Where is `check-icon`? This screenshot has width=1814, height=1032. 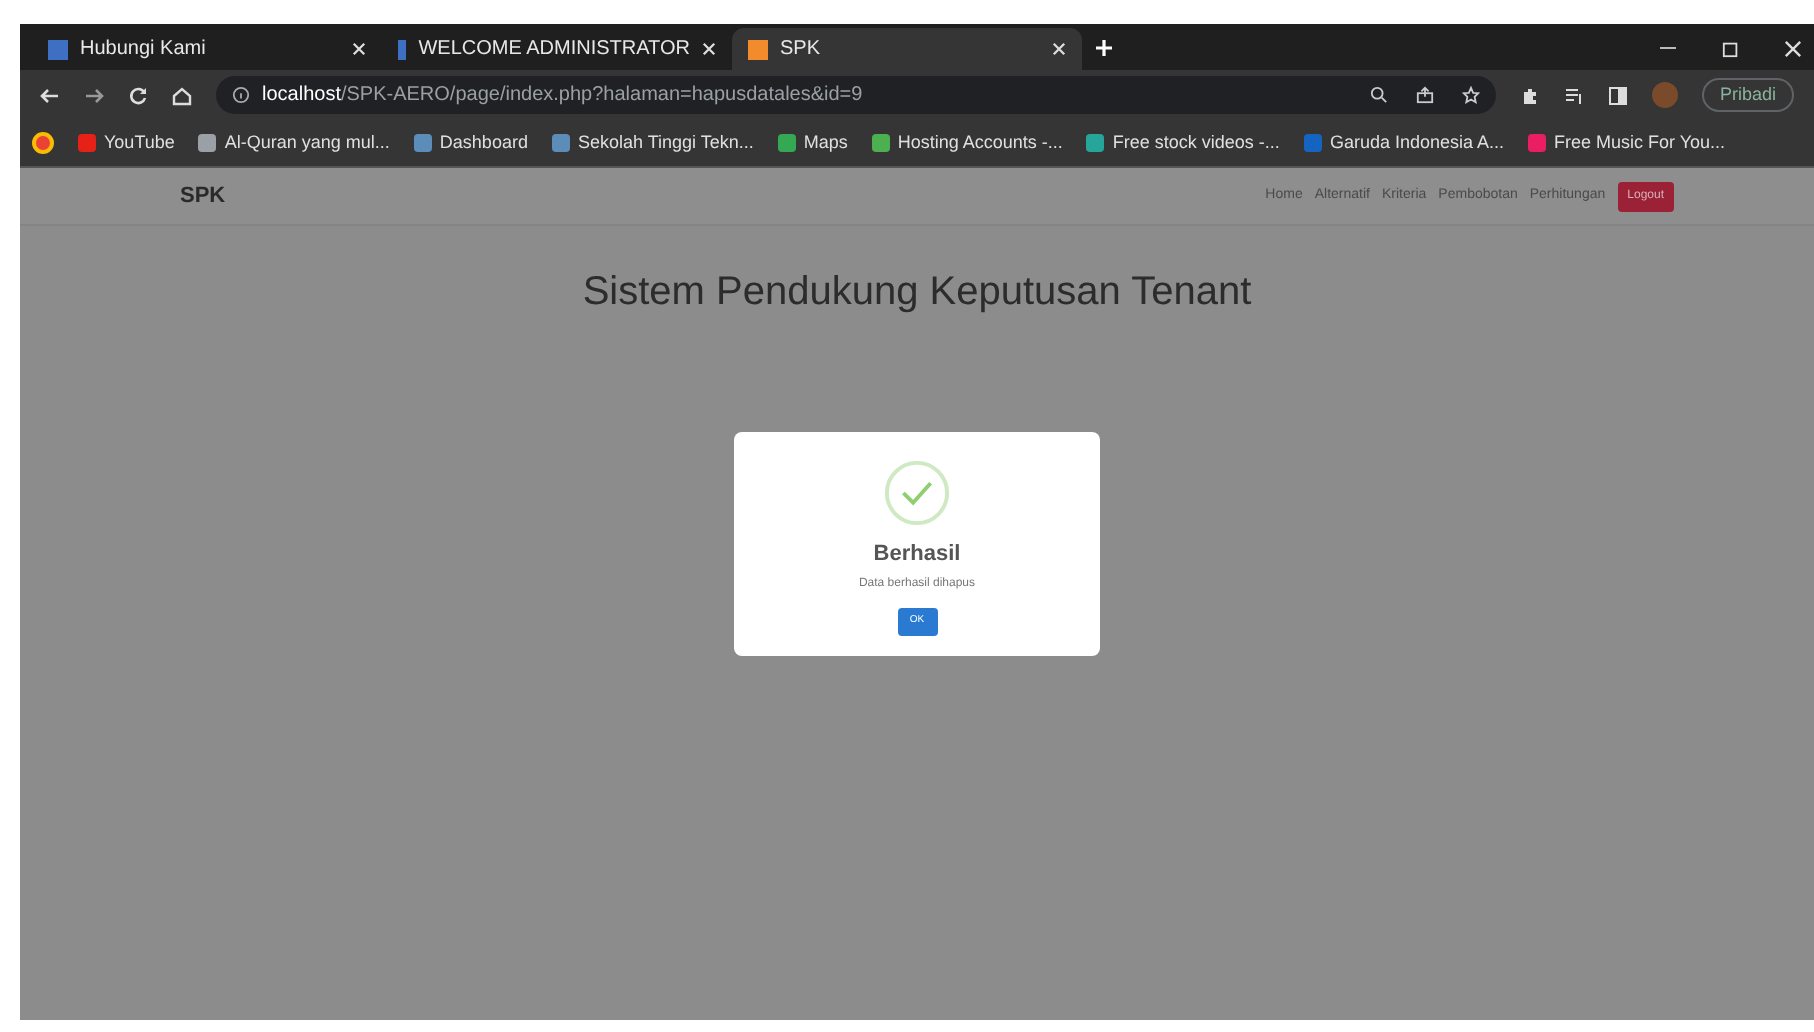 check-icon is located at coordinates (917, 493).